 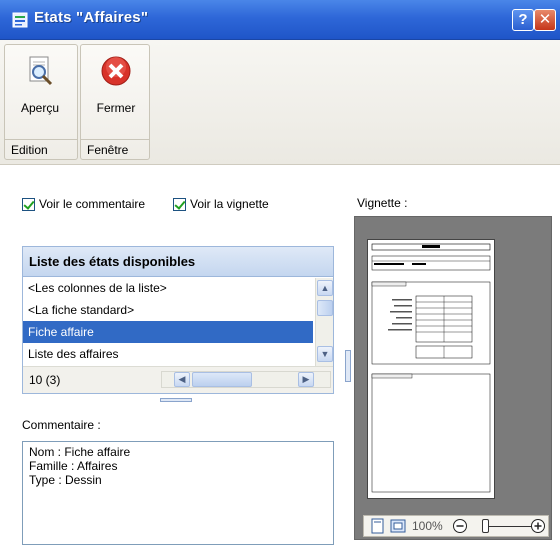 I want to click on apercu-button: Aperçu, so click(x=40, y=94).